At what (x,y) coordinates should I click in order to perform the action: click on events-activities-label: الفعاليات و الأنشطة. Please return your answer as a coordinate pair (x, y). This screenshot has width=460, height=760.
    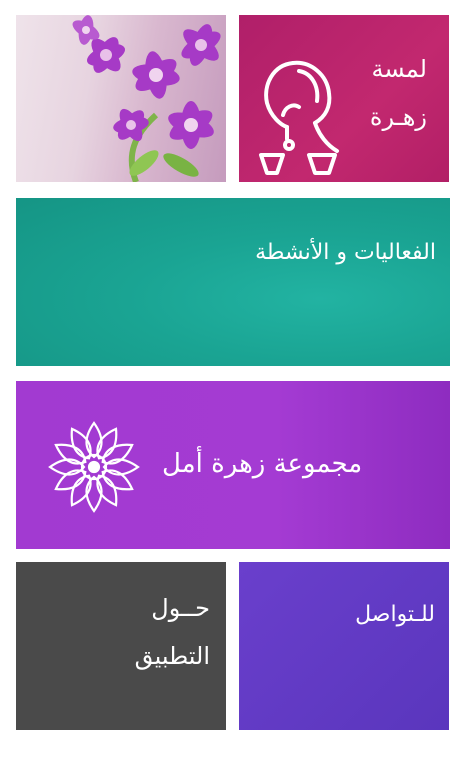
    Looking at the image, I should click on (345, 252).